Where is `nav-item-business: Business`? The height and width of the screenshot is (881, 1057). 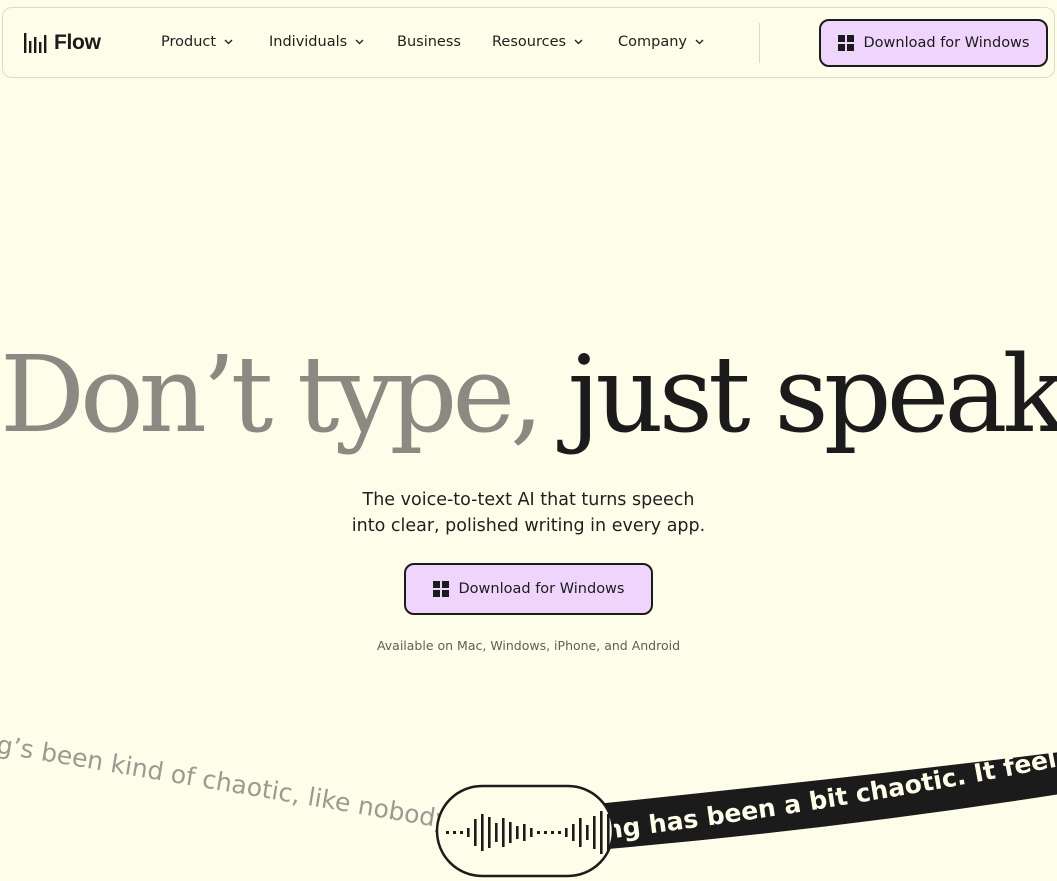
nav-item-business: Business is located at coordinates (429, 42).